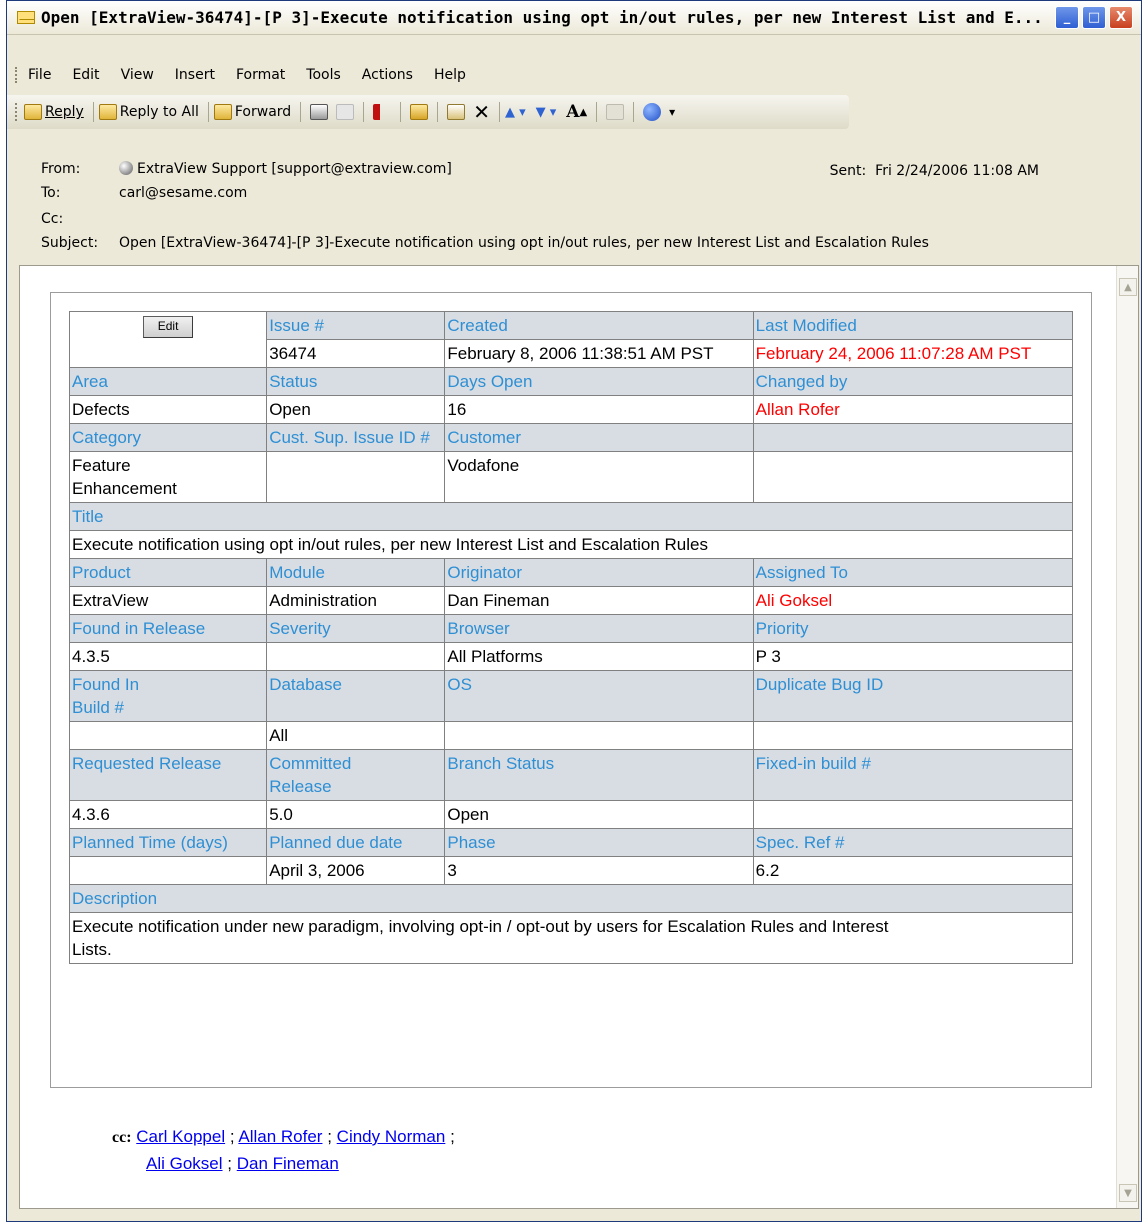 The image size is (1144, 1226). I want to click on product-value: ExtraView, so click(168, 600).